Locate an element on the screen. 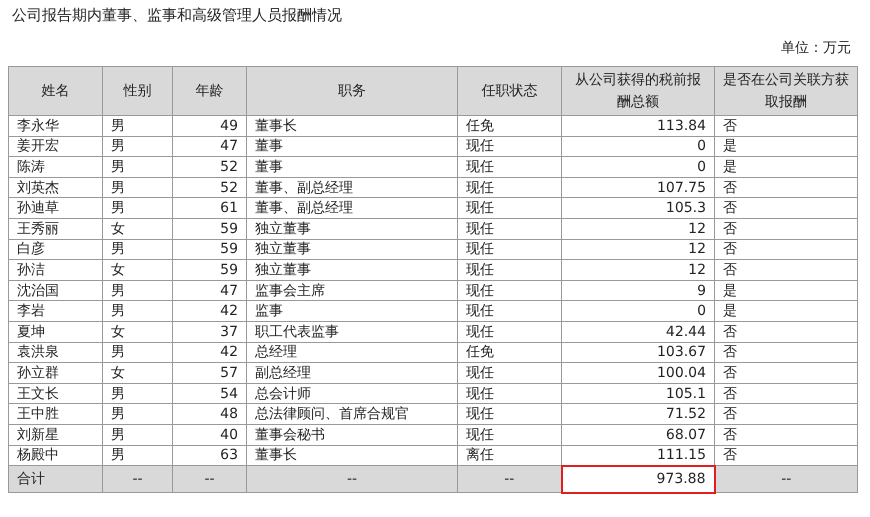  unit-label: 单位：万元 is located at coordinates (815, 48).